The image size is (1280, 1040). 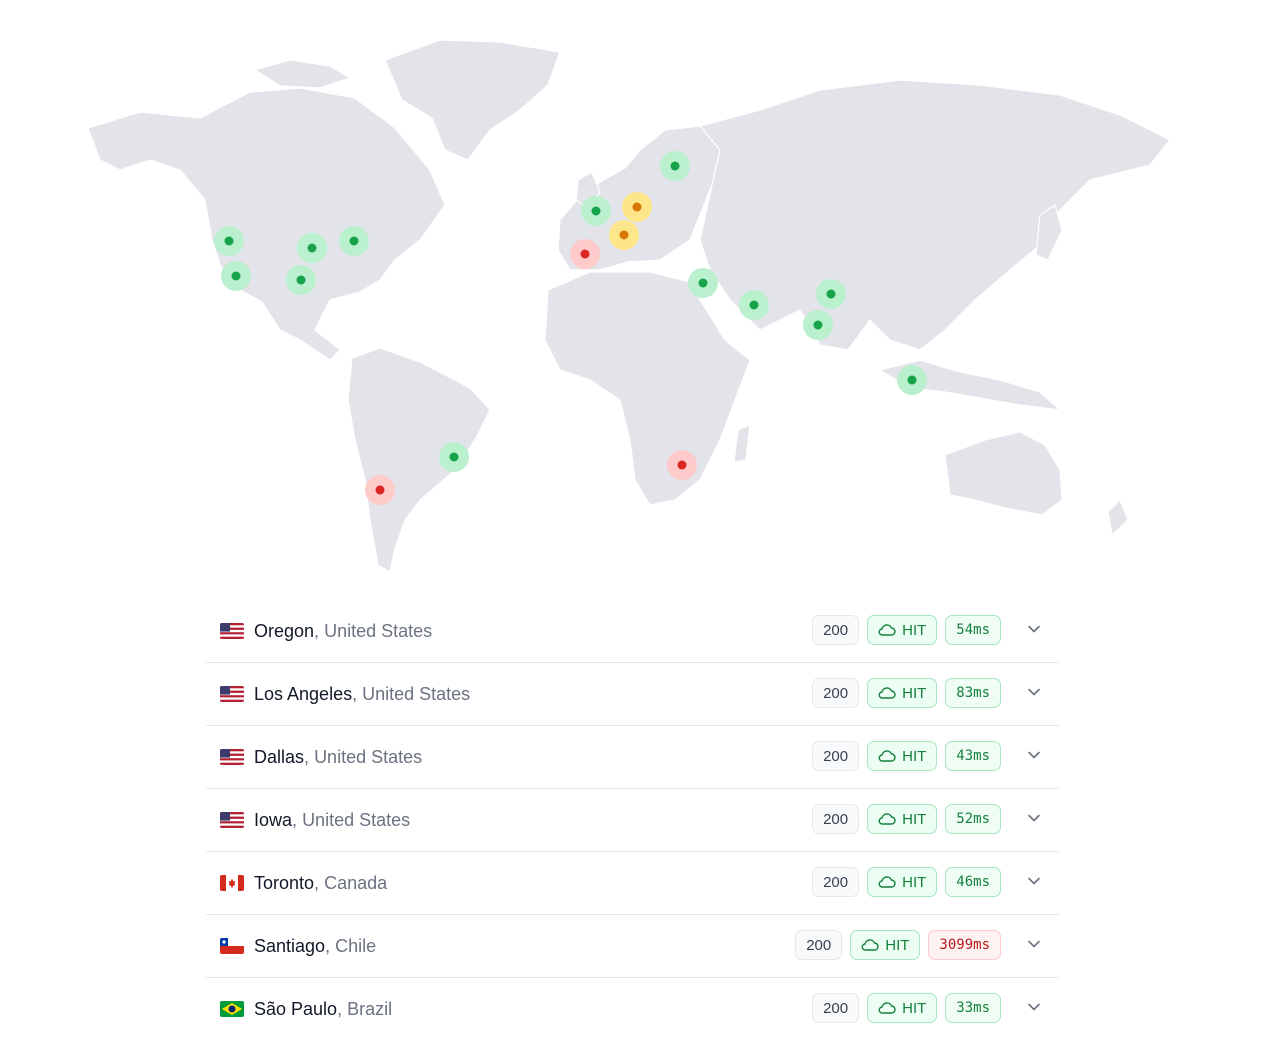 What do you see at coordinates (973, 819) in the screenshot?
I see `response-time-badge: 52ms` at bounding box center [973, 819].